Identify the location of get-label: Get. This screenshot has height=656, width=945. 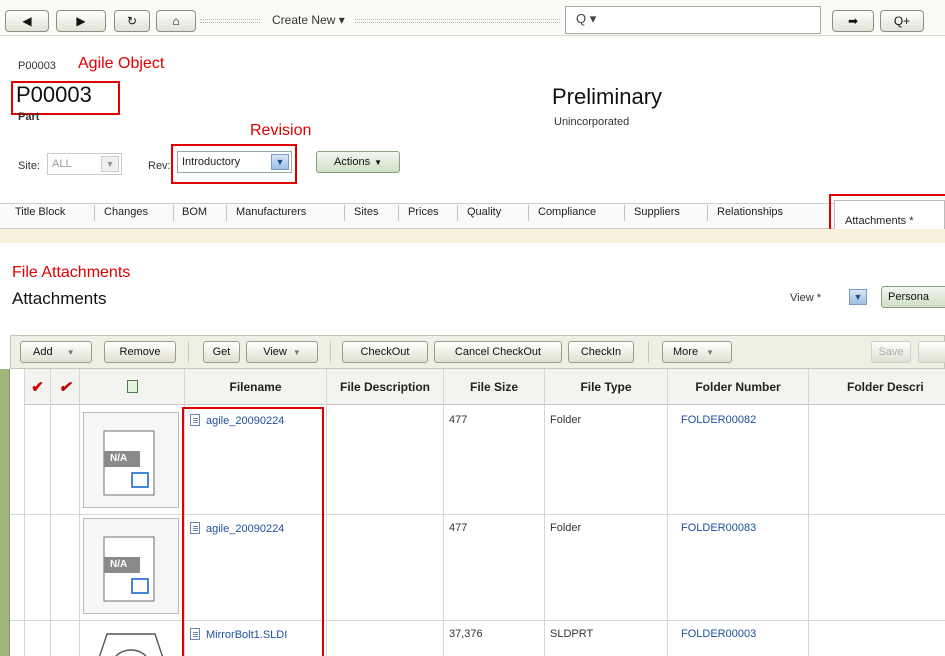
(221, 352).